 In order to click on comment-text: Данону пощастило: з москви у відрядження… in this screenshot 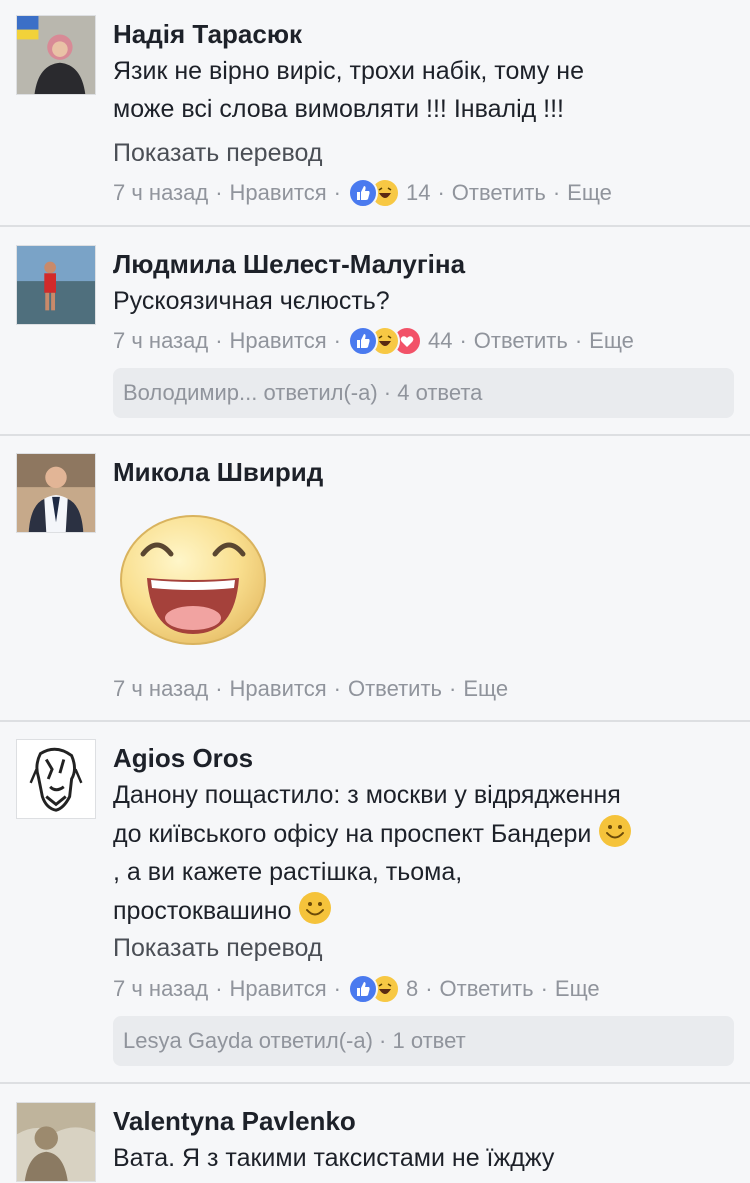, I will do `click(423, 853)`.